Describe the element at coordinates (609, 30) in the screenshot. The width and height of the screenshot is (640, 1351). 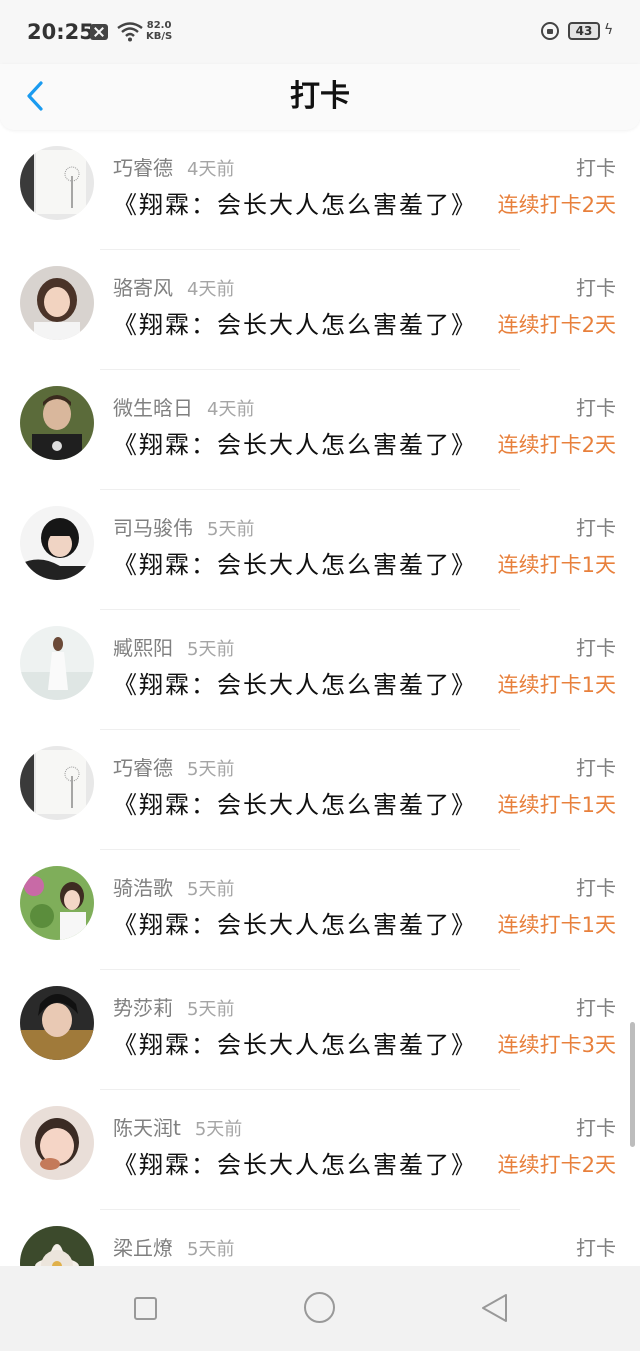
I see `charging-icon: ϟ` at that location.